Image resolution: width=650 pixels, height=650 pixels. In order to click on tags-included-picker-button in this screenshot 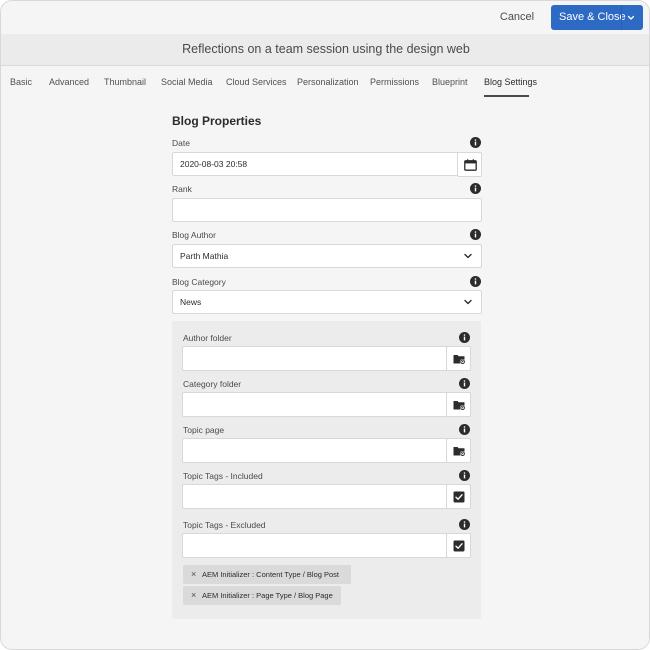, I will do `click(458, 496)`.